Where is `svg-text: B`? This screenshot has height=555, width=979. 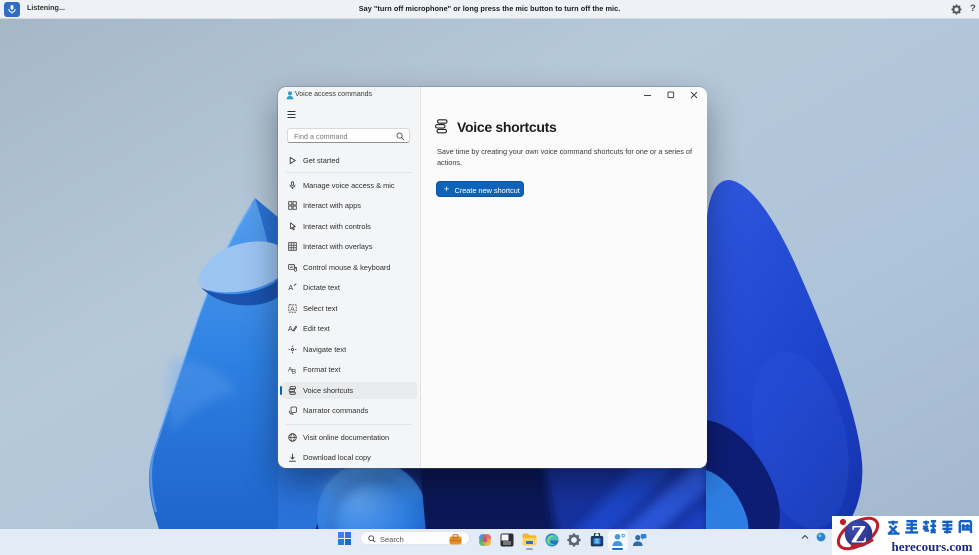 svg-text: B is located at coordinates (294, 371).